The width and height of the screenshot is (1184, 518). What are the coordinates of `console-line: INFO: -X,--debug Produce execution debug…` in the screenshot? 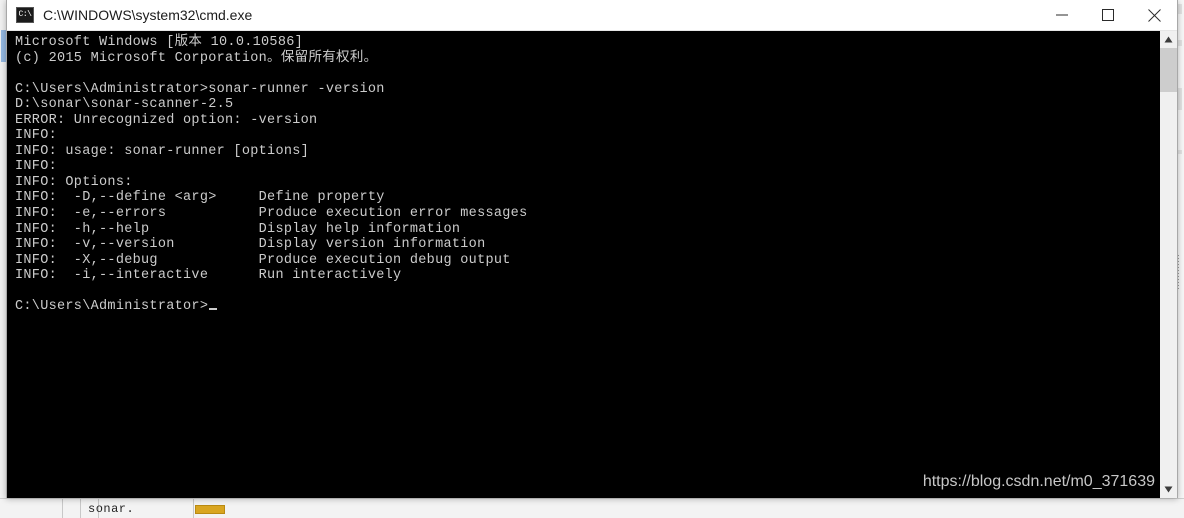 It's located at (263, 260).